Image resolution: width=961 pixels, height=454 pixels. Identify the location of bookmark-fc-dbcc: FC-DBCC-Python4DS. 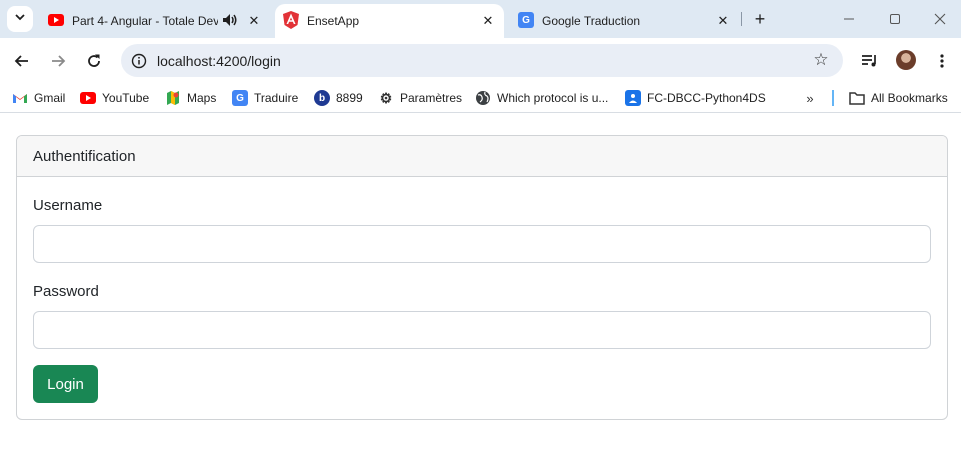
(695, 98).